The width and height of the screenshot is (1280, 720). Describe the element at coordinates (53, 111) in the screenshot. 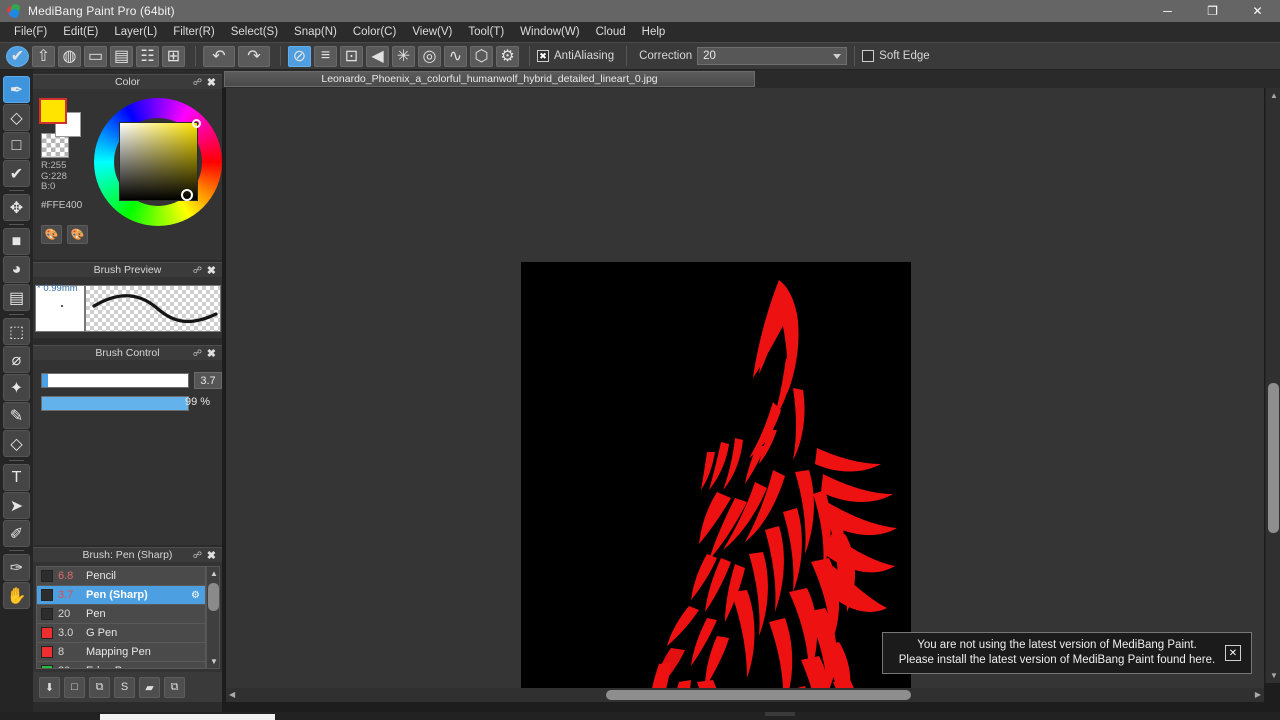

I see `foreground-color-swatch` at that location.